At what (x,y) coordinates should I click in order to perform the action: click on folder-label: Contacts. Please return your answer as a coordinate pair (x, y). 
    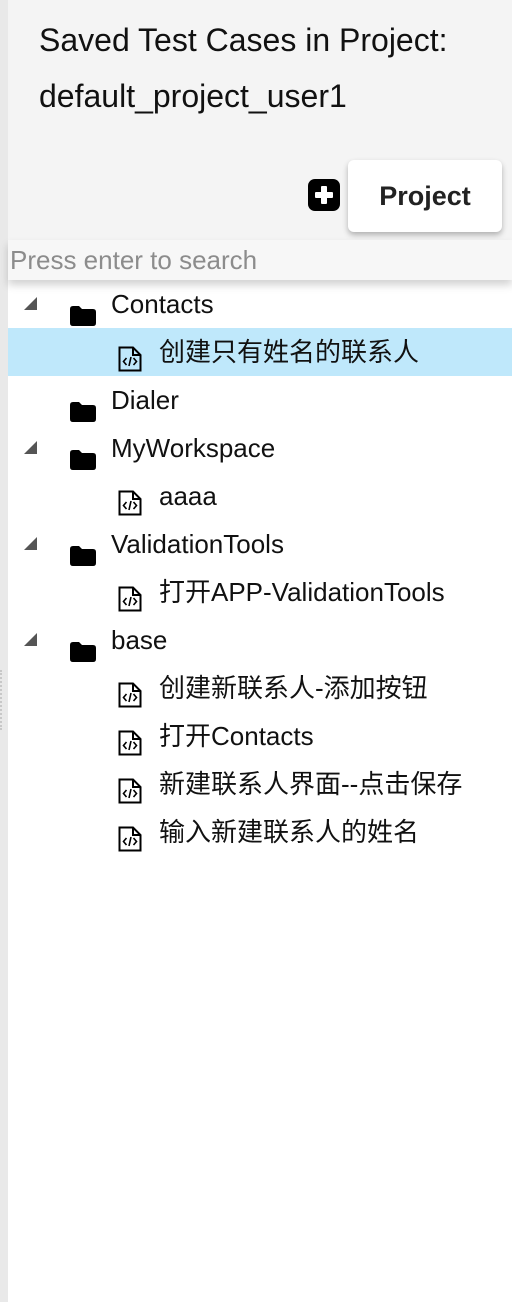
    Looking at the image, I should click on (162, 304).